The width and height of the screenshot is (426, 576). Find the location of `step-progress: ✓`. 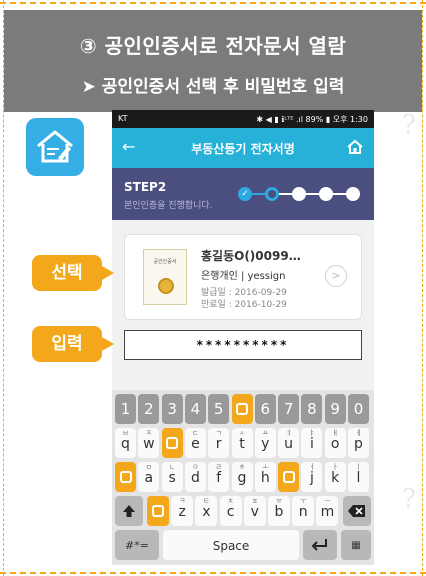

step-progress: ✓ is located at coordinates (300, 194).